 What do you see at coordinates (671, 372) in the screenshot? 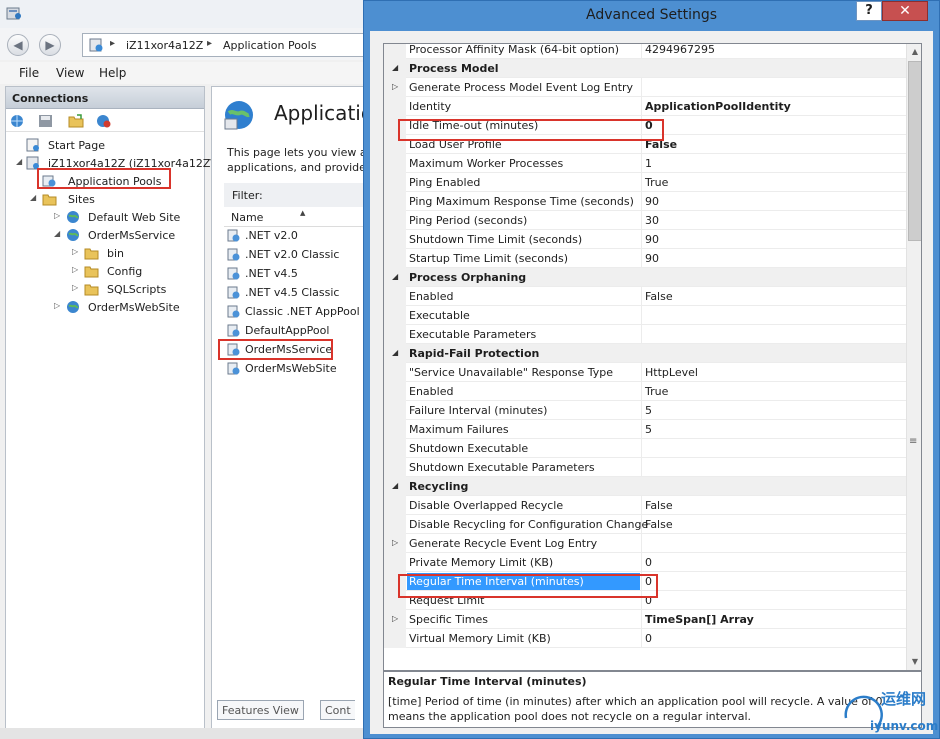
I see `property-value: HttpLevel` at bounding box center [671, 372].